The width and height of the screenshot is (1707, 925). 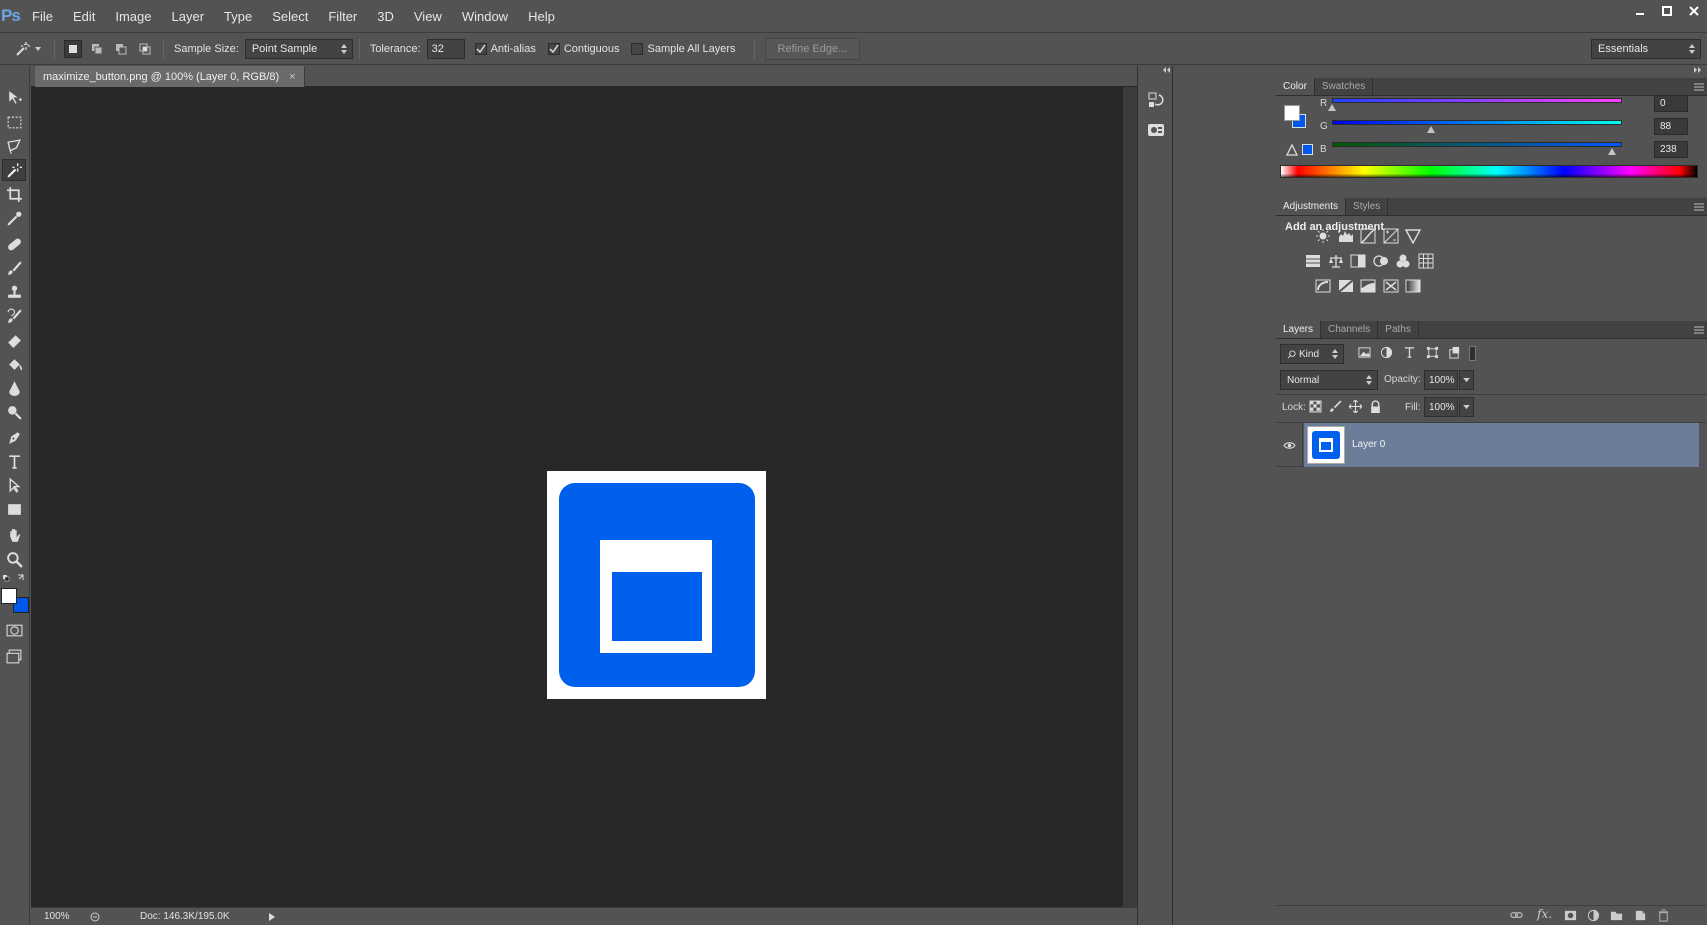 I want to click on quick-mask-button, so click(x=14, y=630).